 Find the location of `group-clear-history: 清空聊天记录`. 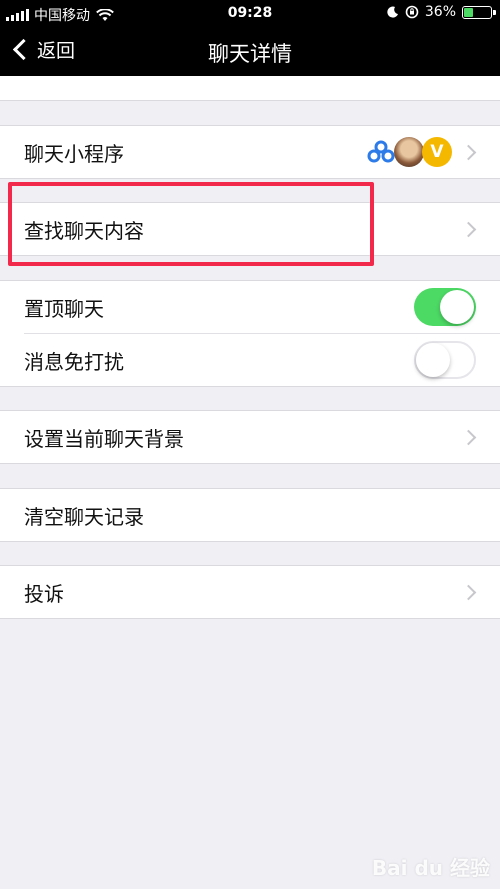

group-clear-history: 清空聊天记录 is located at coordinates (250, 515).